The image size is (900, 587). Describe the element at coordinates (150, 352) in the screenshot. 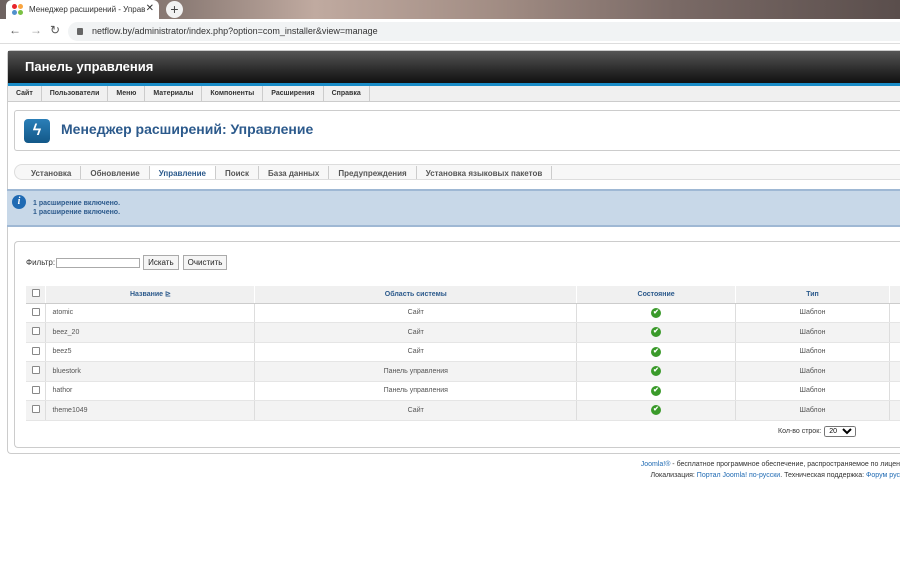

I see `extension-name: beez5` at that location.